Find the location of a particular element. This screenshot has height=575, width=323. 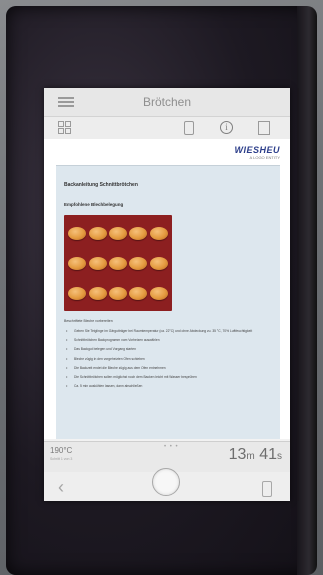

home-button is located at coordinates (166, 482).